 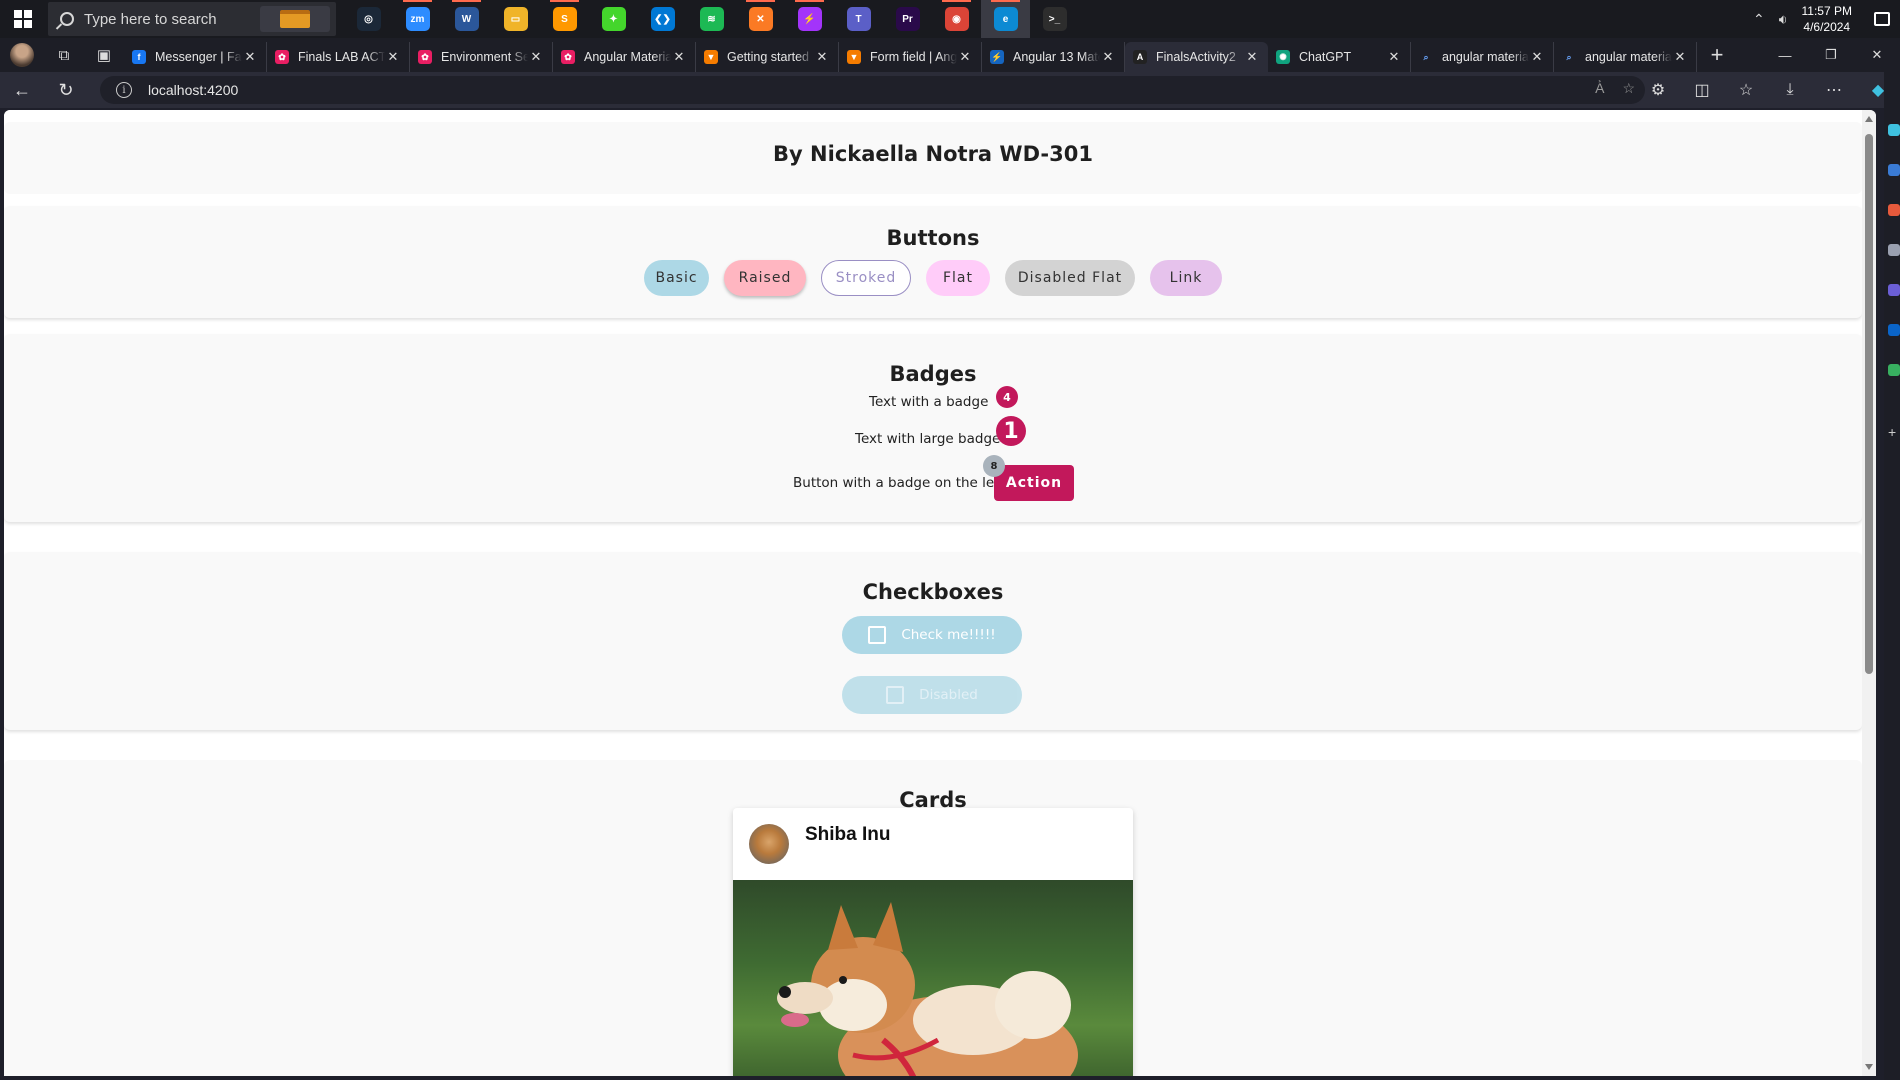 What do you see at coordinates (1834, 90) in the screenshot?
I see `more-menu-icon: ⋯` at bounding box center [1834, 90].